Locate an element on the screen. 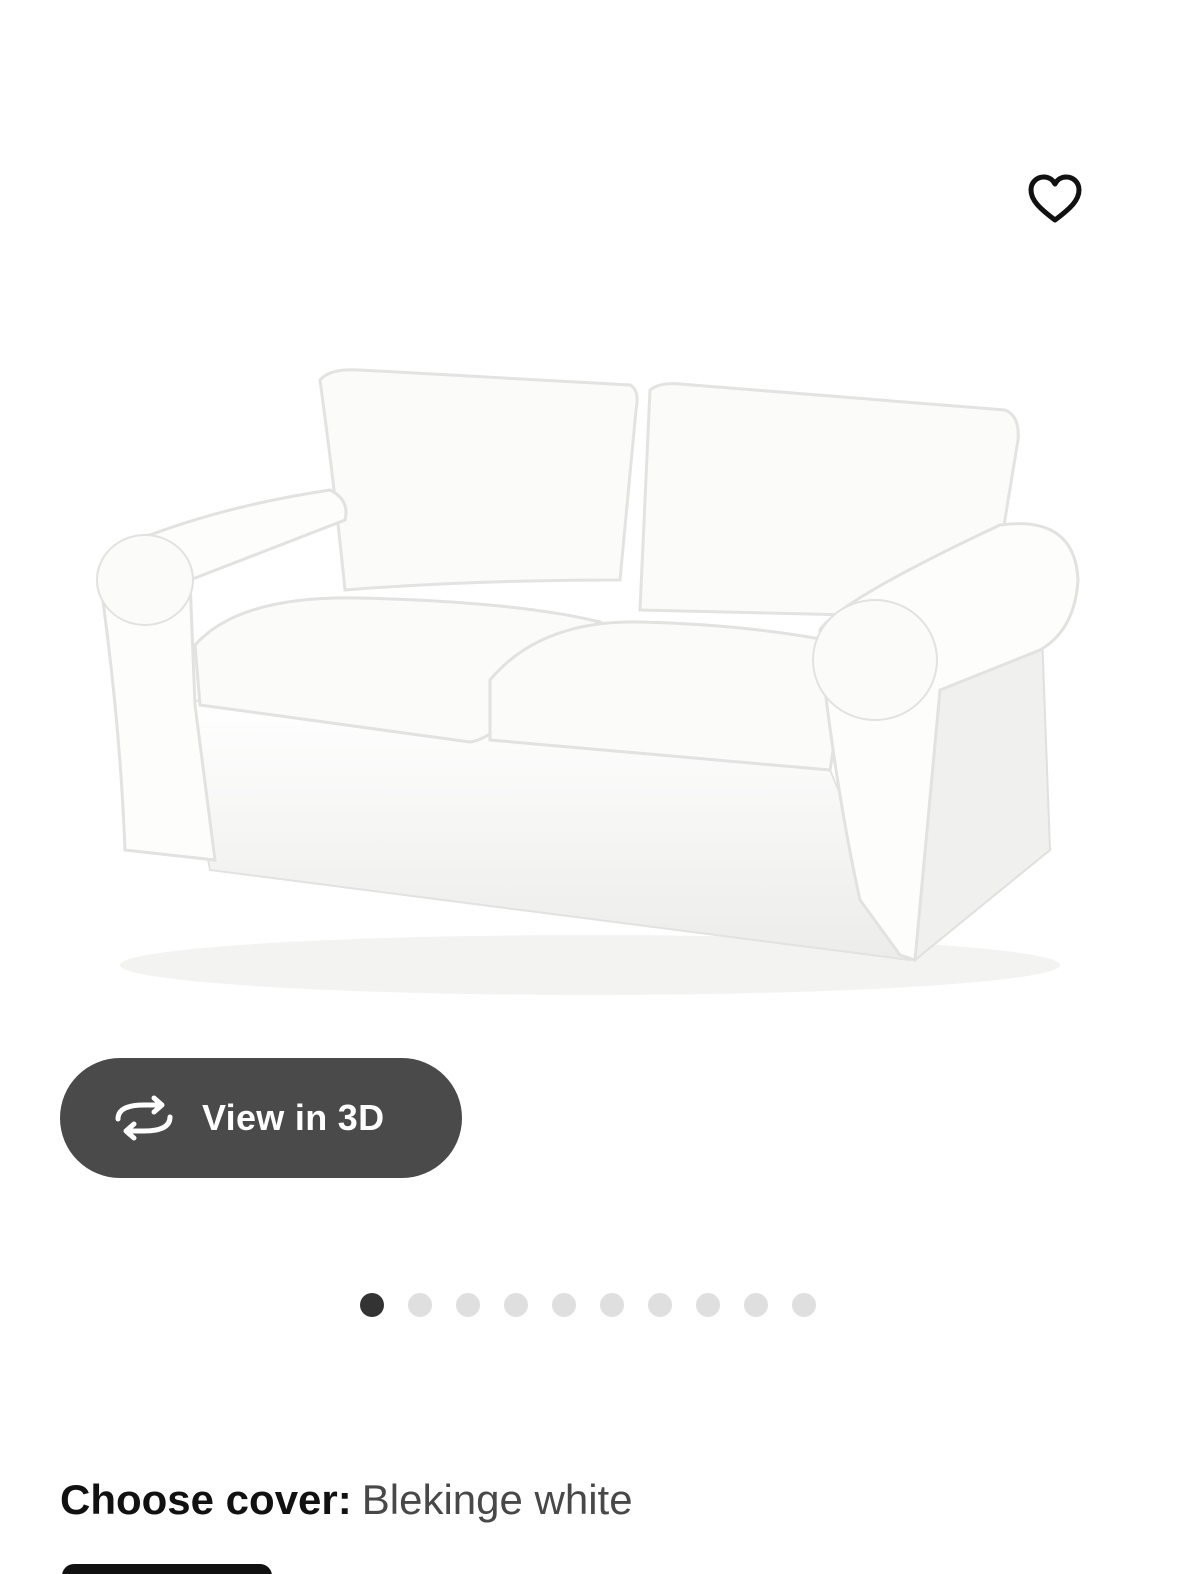 The width and height of the screenshot is (1179, 1574). cover-value: Blekinge white is located at coordinates (497, 1499).